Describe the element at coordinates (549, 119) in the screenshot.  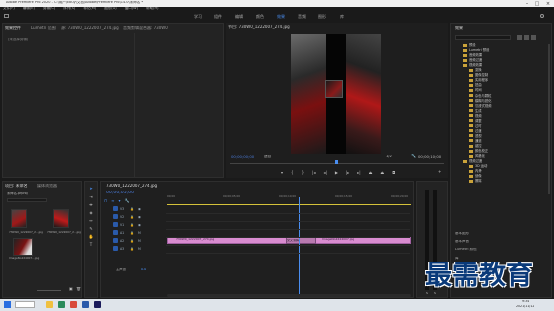
I see `effects-scrollbar` at that location.